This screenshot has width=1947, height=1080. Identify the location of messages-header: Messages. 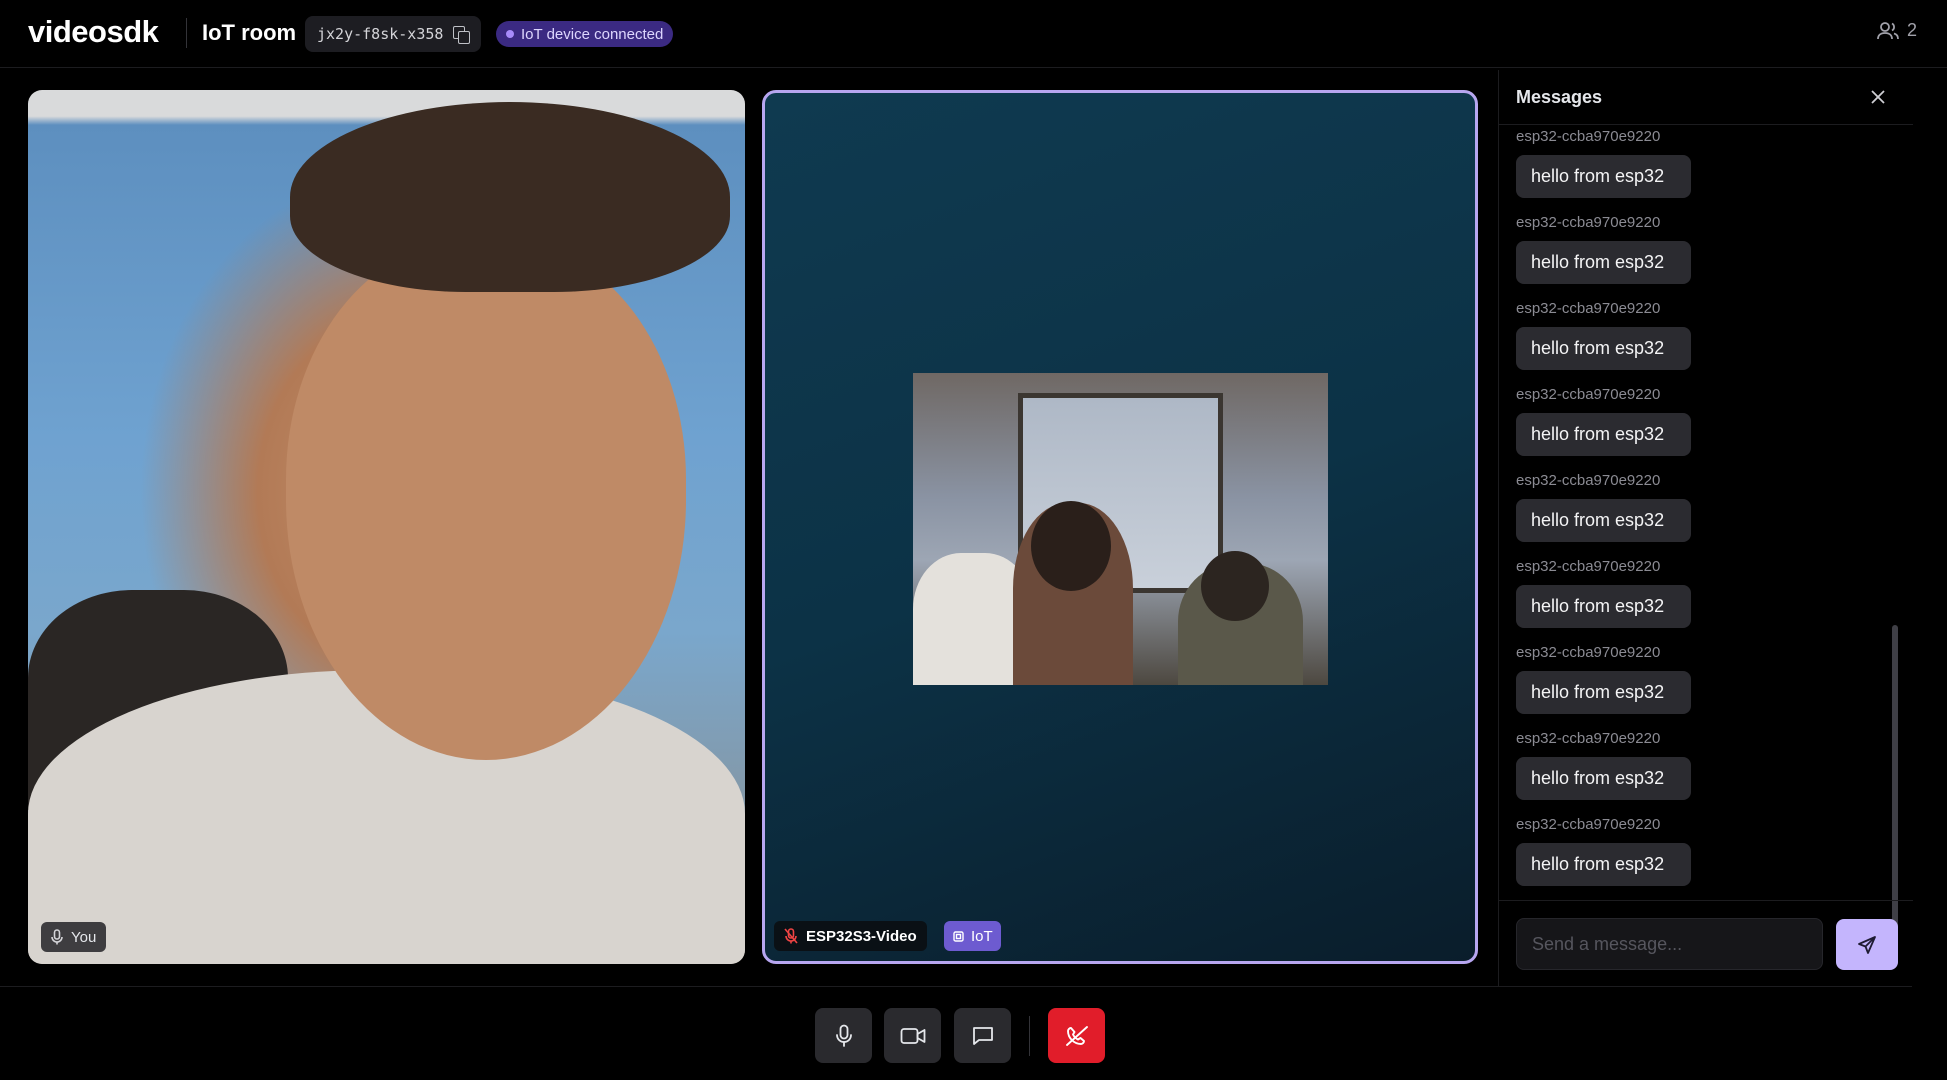
(1706, 97).